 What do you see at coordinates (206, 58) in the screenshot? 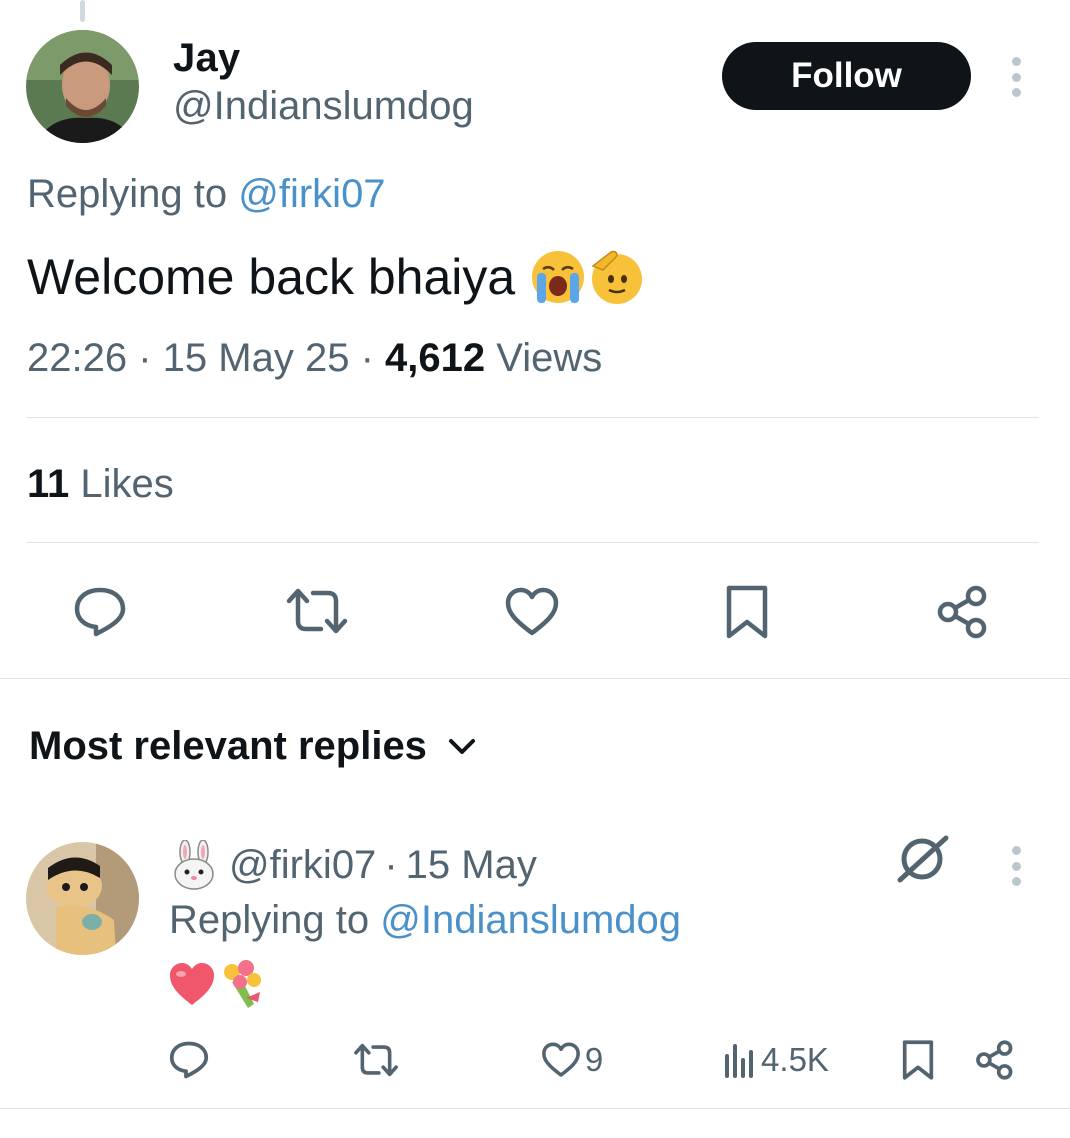
I see `author-display-name: Jay` at bounding box center [206, 58].